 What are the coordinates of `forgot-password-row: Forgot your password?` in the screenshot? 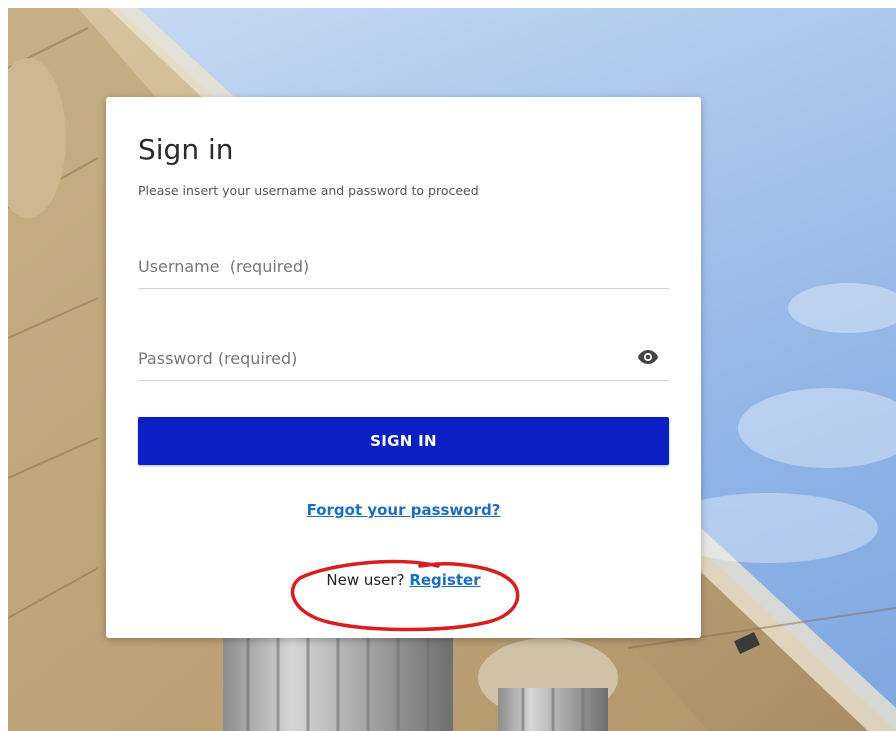 It's located at (403, 510).